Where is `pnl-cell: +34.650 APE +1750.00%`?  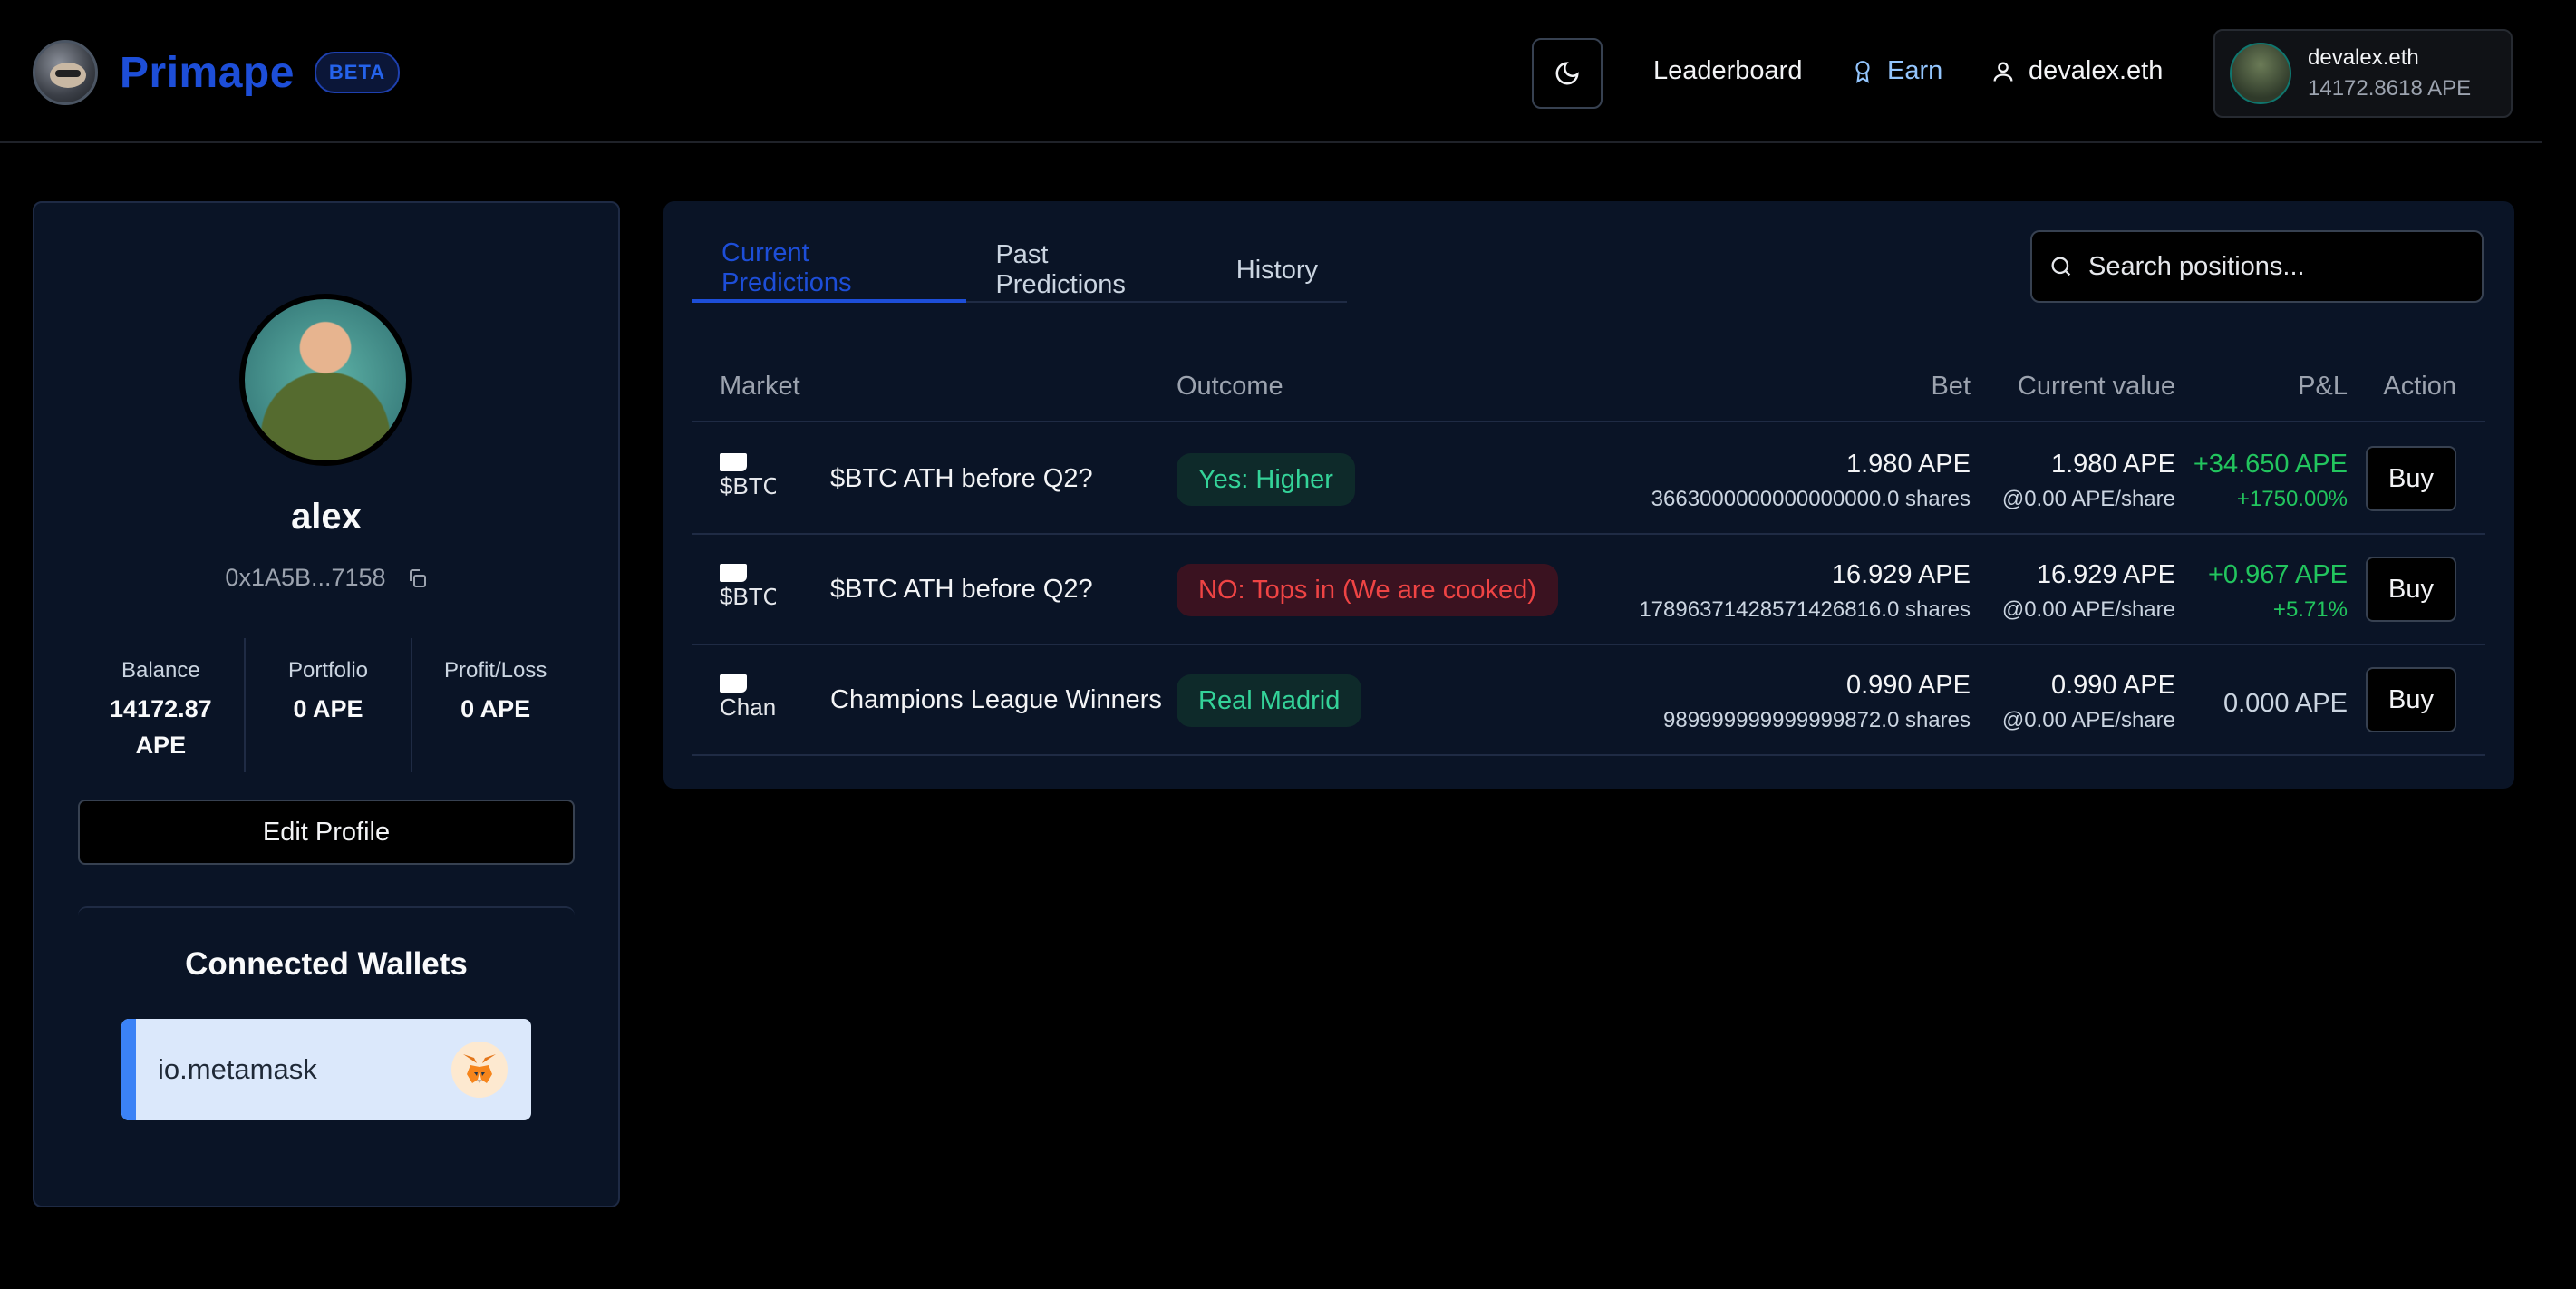
pnl-cell: +34.650 APE +1750.00% is located at coordinates (2270, 481).